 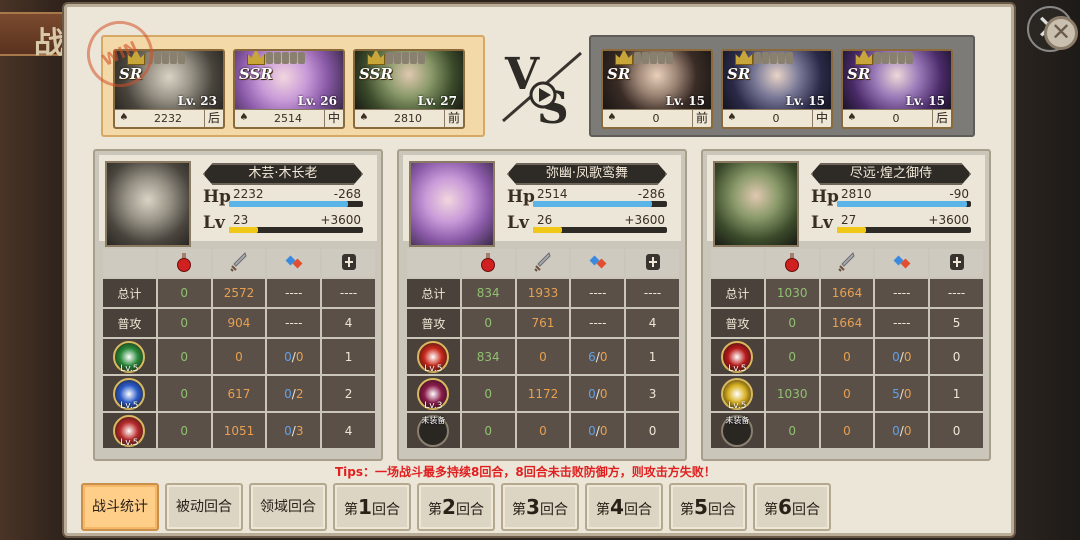 I want to click on damage-value: 1664, so click(x=847, y=293).